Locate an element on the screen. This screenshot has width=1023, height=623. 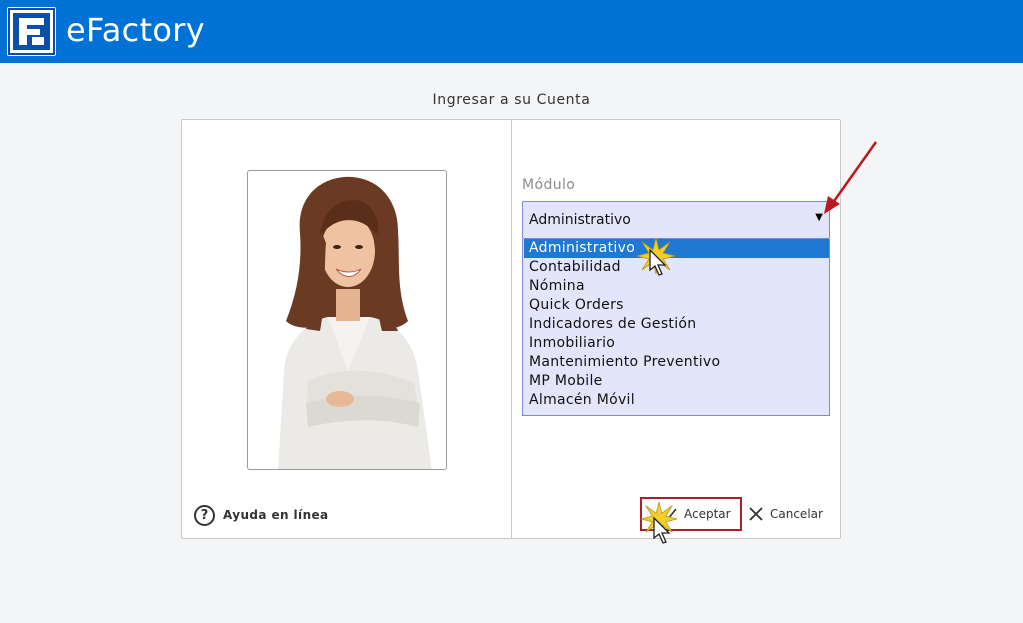
module-select: Administrativo ▼ is located at coordinates (676, 220).